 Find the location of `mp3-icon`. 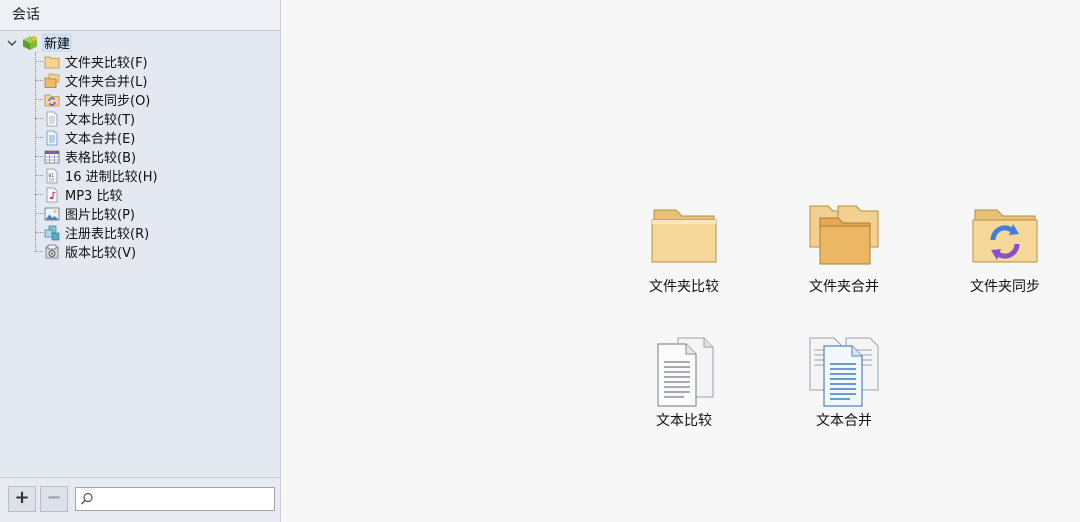

mp3-icon is located at coordinates (52, 194).